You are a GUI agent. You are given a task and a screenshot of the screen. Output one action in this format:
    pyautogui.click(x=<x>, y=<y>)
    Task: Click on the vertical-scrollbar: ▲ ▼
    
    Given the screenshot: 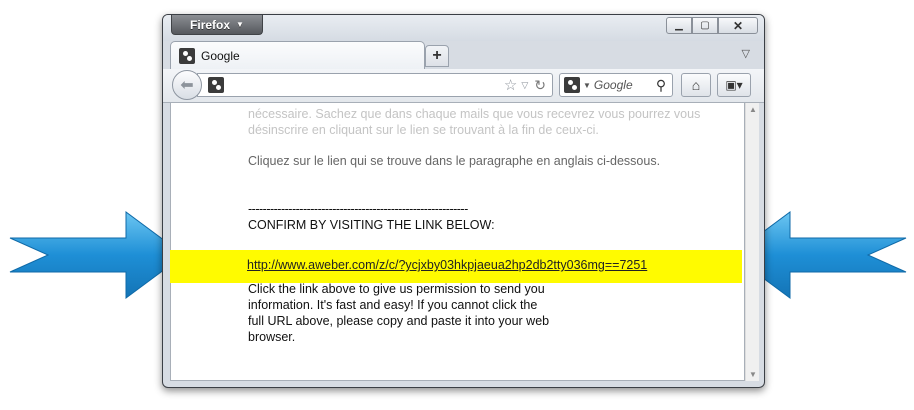 What is the action you would take?
    pyautogui.click(x=752, y=242)
    